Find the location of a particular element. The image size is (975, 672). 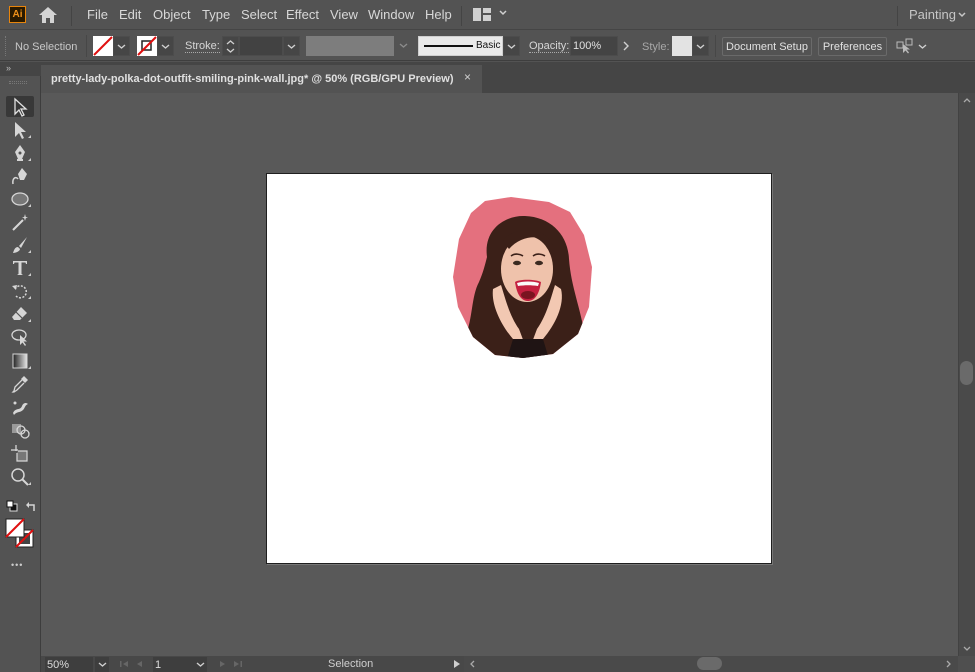

menu-window: Window is located at coordinates (391, 14).